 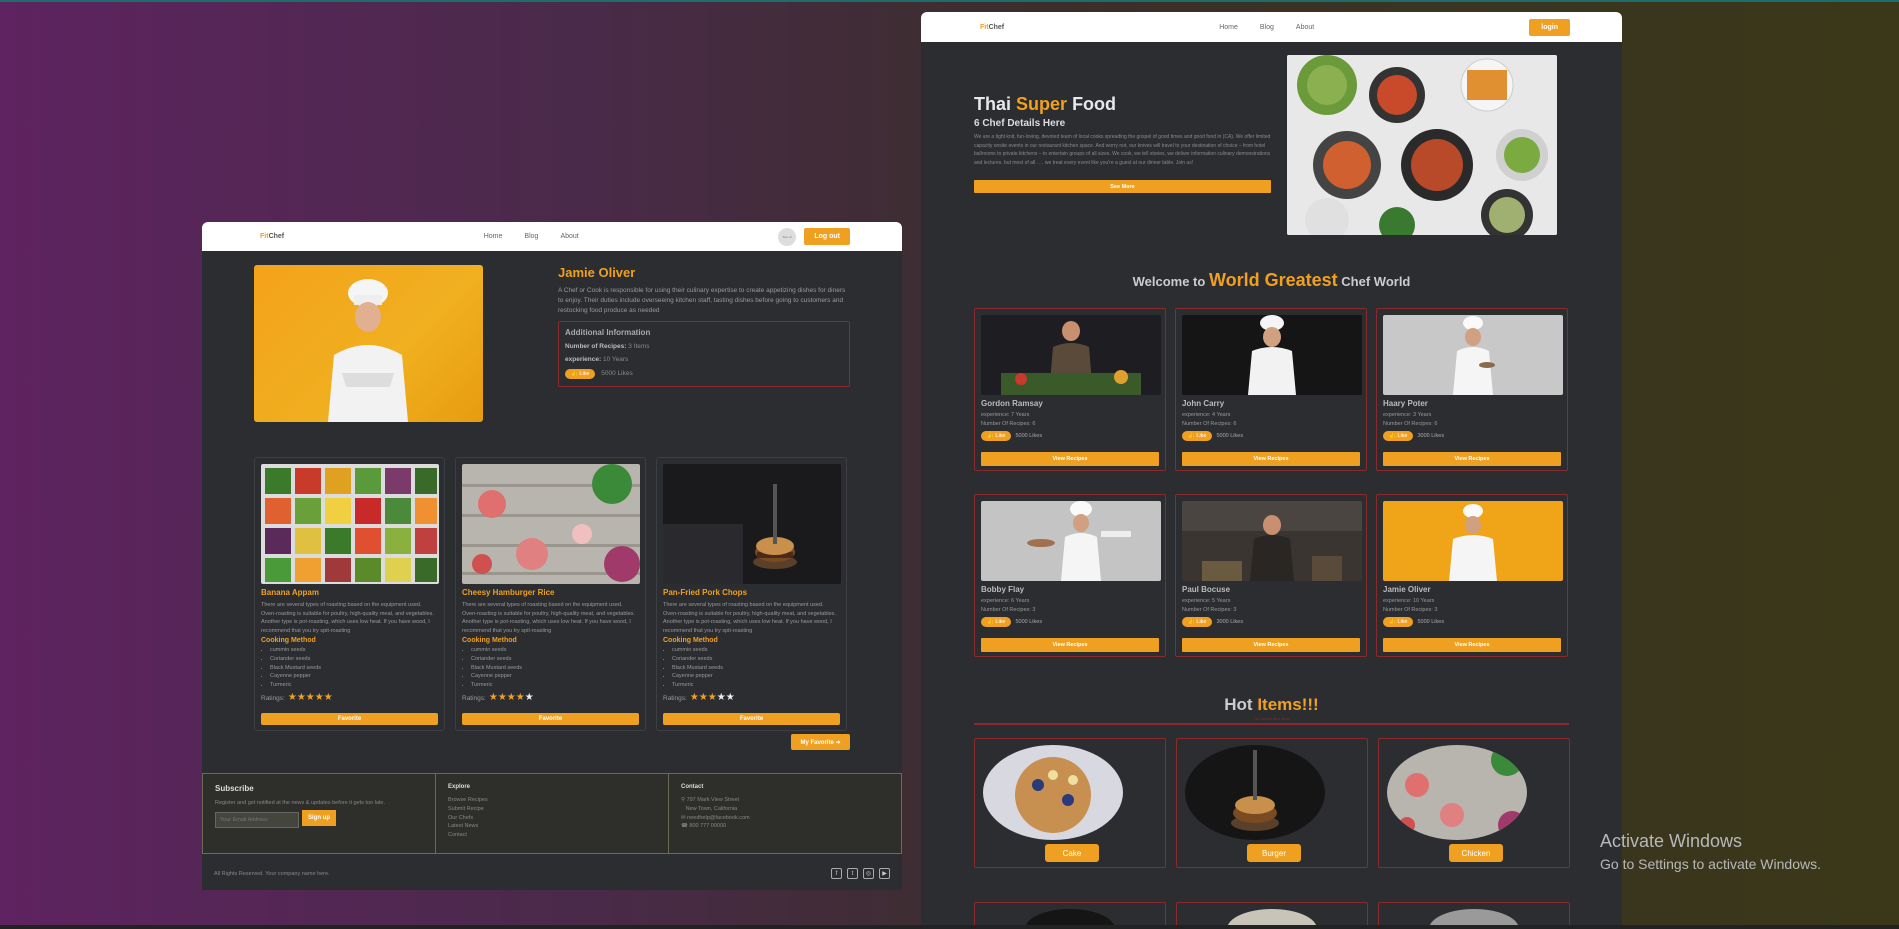 What do you see at coordinates (787, 236) in the screenshot?
I see `user-avatar: Bad url` at bounding box center [787, 236].